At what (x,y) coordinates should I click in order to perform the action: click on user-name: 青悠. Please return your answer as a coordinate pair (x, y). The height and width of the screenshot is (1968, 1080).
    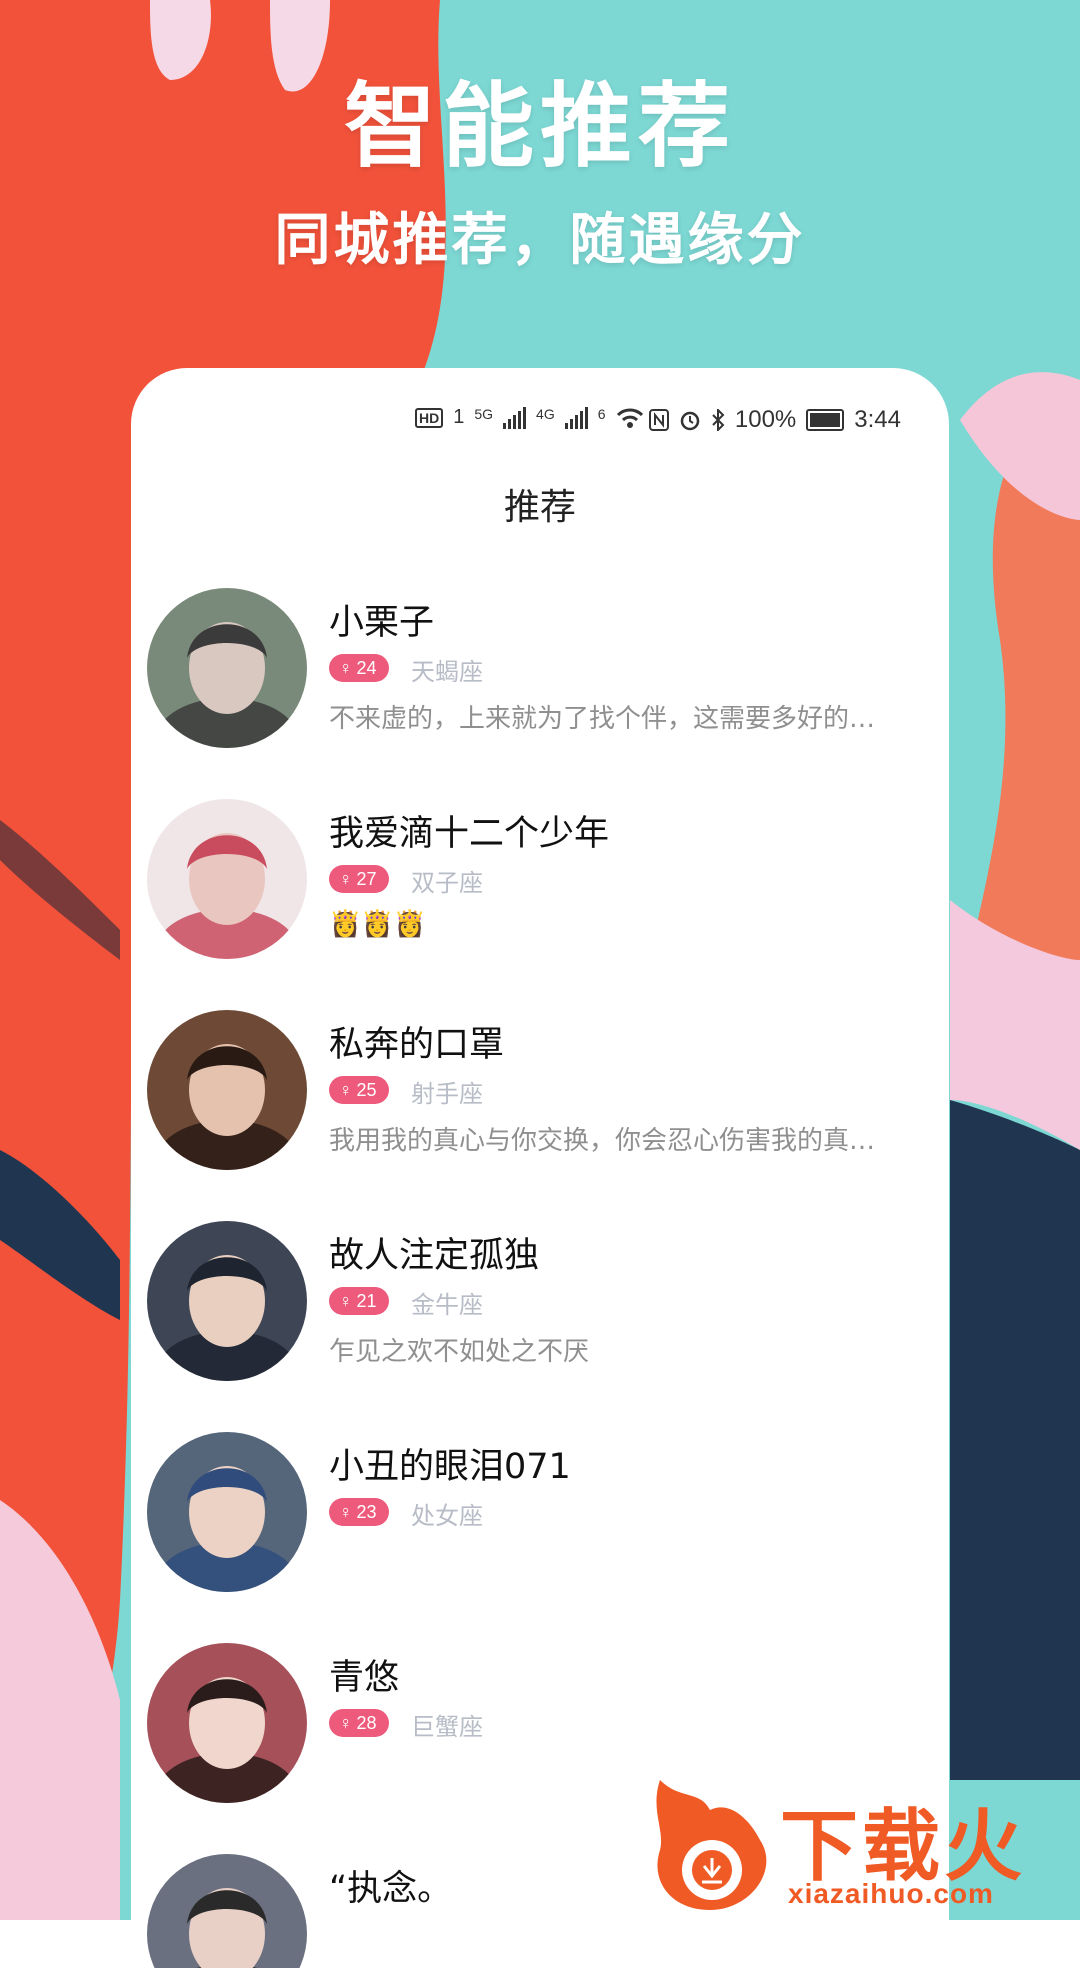
    Looking at the image, I should click on (364, 1678).